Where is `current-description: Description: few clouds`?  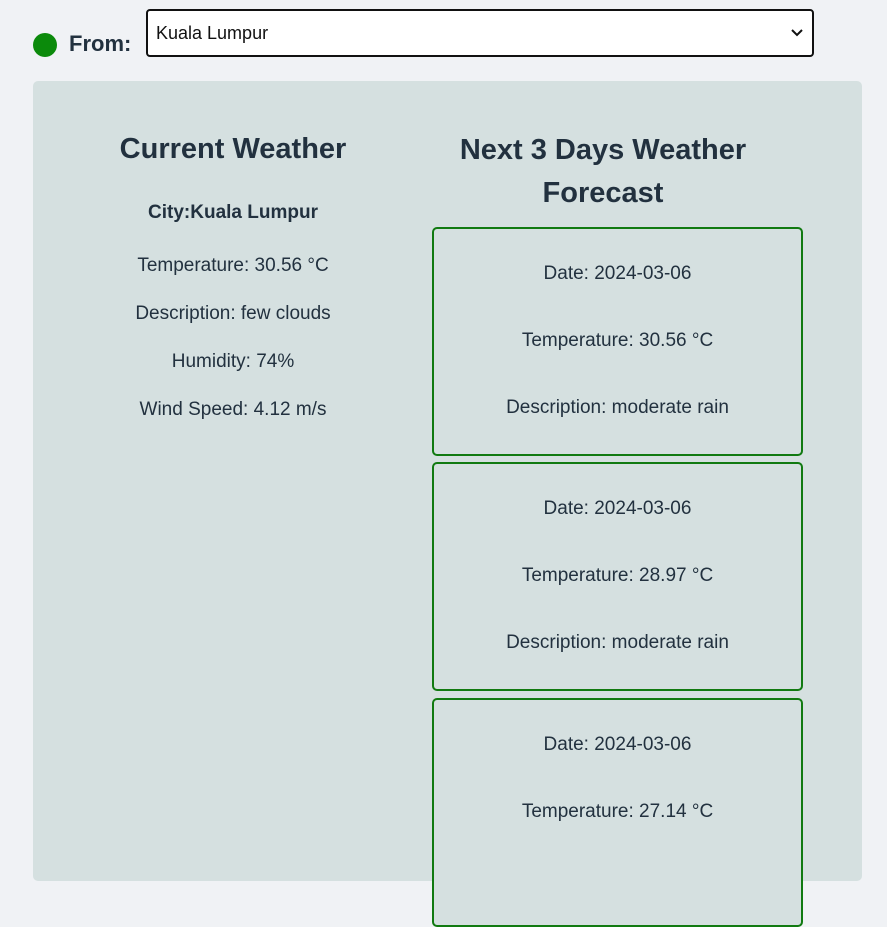 current-description: Description: few clouds is located at coordinates (233, 313).